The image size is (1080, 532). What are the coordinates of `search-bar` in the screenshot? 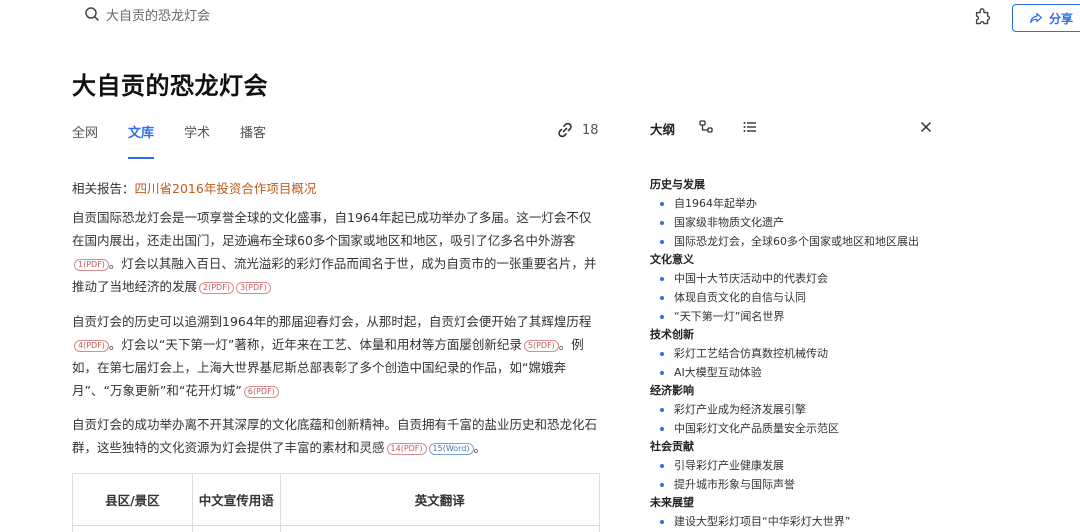 It's located at (205, 14).